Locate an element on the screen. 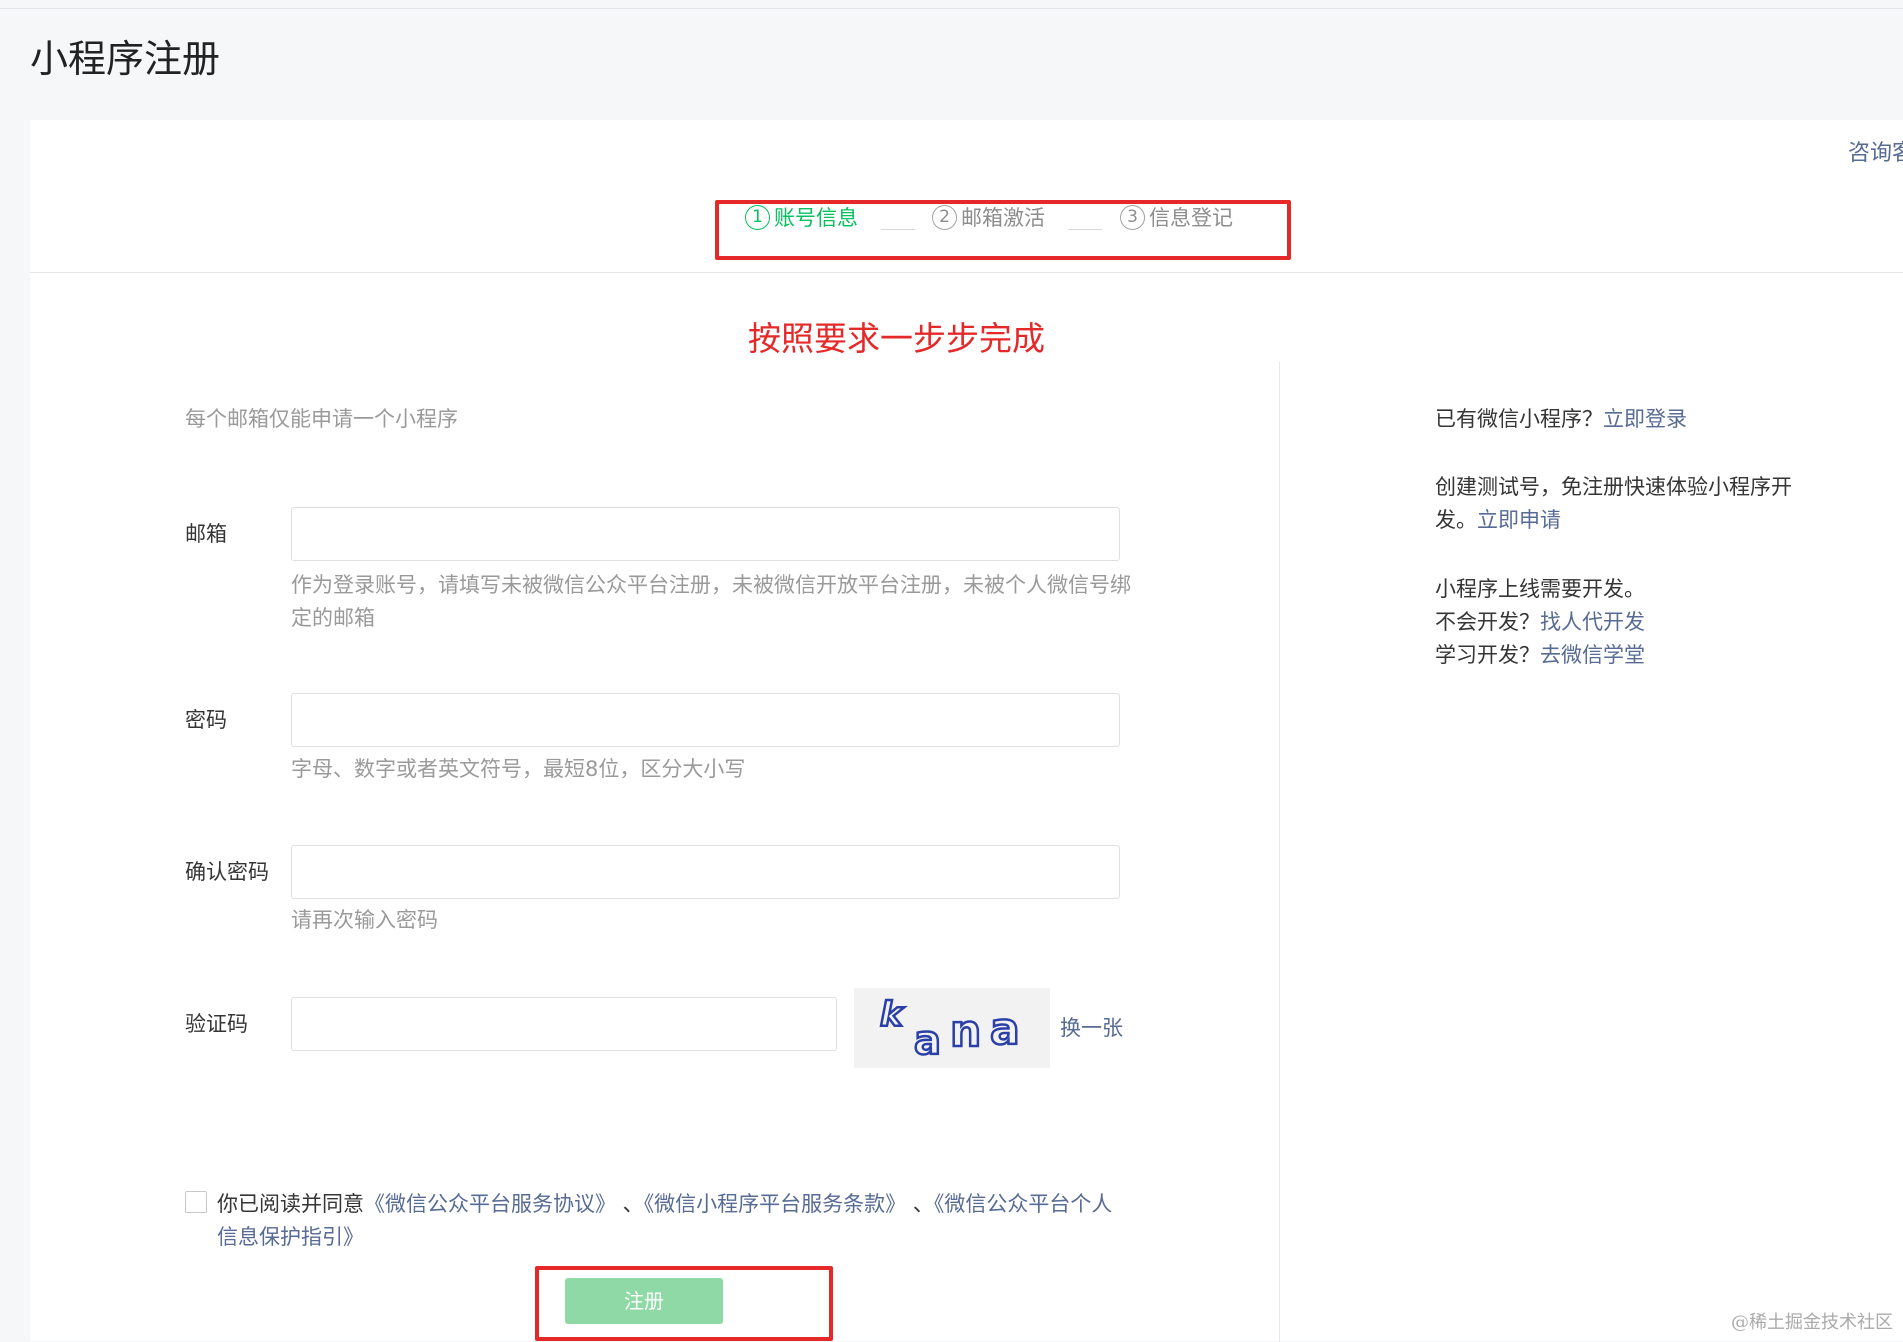  captcha-field is located at coordinates (564, 1024).